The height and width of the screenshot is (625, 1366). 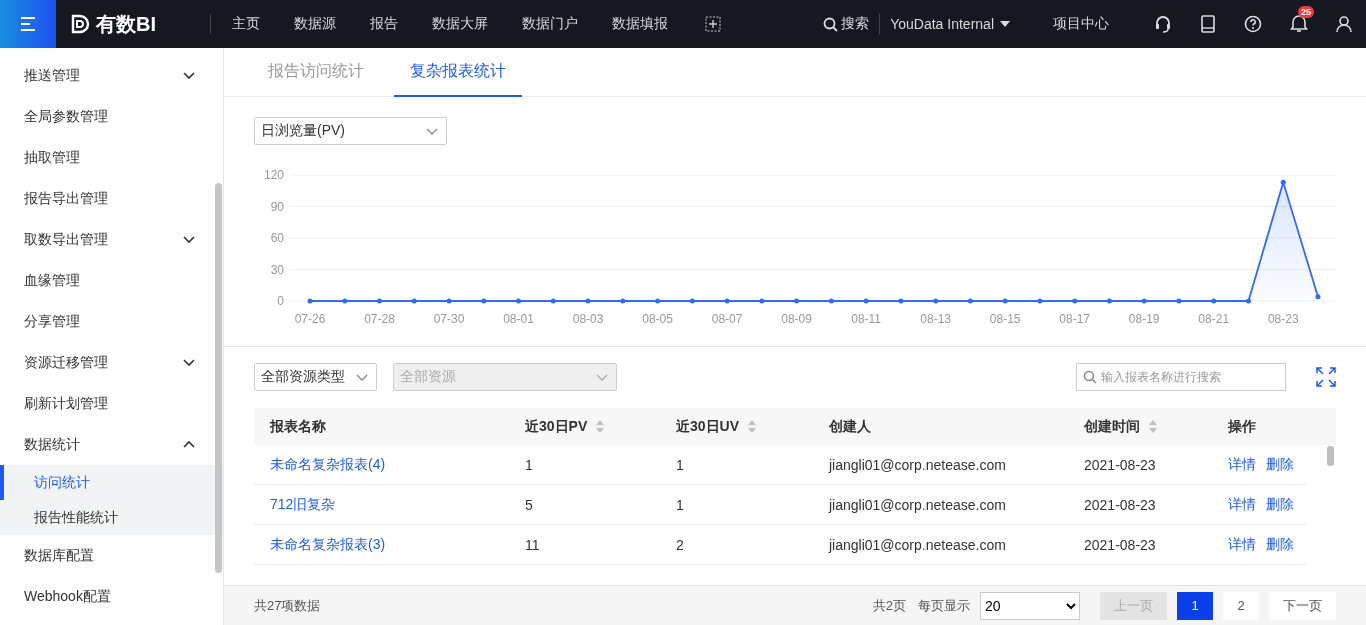 I want to click on user-icon, so click(x=1344, y=24).